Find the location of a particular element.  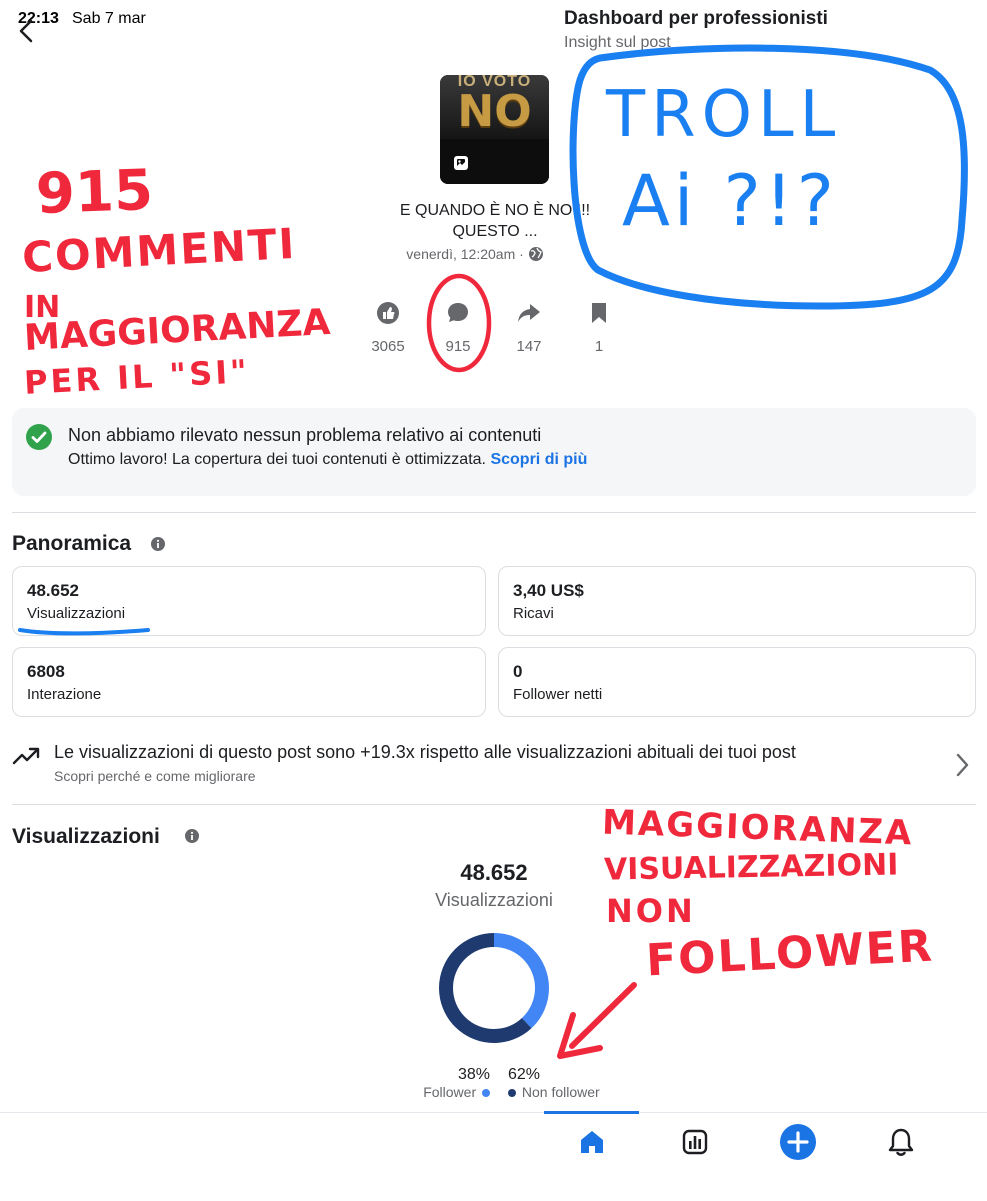

metric-value: 3,40 US$ is located at coordinates (548, 590).